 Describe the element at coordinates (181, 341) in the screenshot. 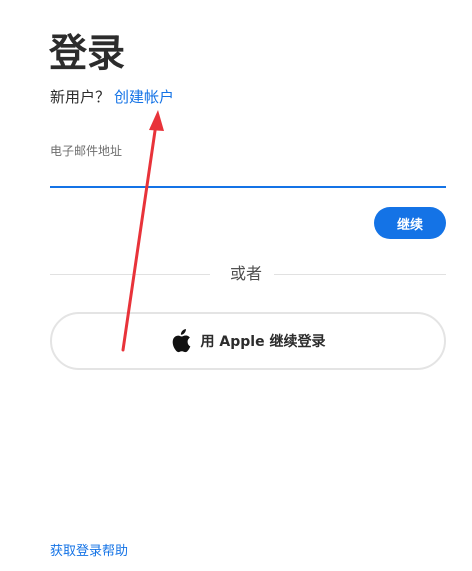

I see `apple-icon` at that location.